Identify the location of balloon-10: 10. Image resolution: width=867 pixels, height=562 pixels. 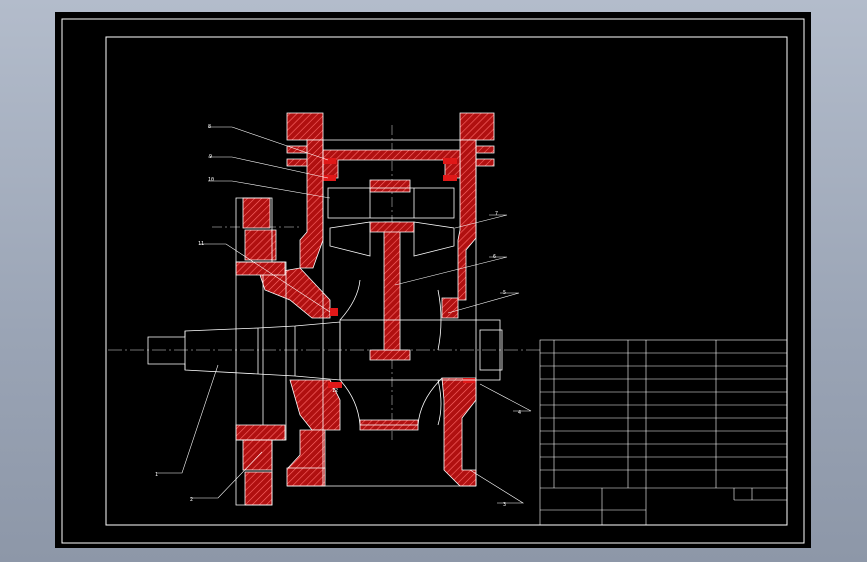
(211, 180).